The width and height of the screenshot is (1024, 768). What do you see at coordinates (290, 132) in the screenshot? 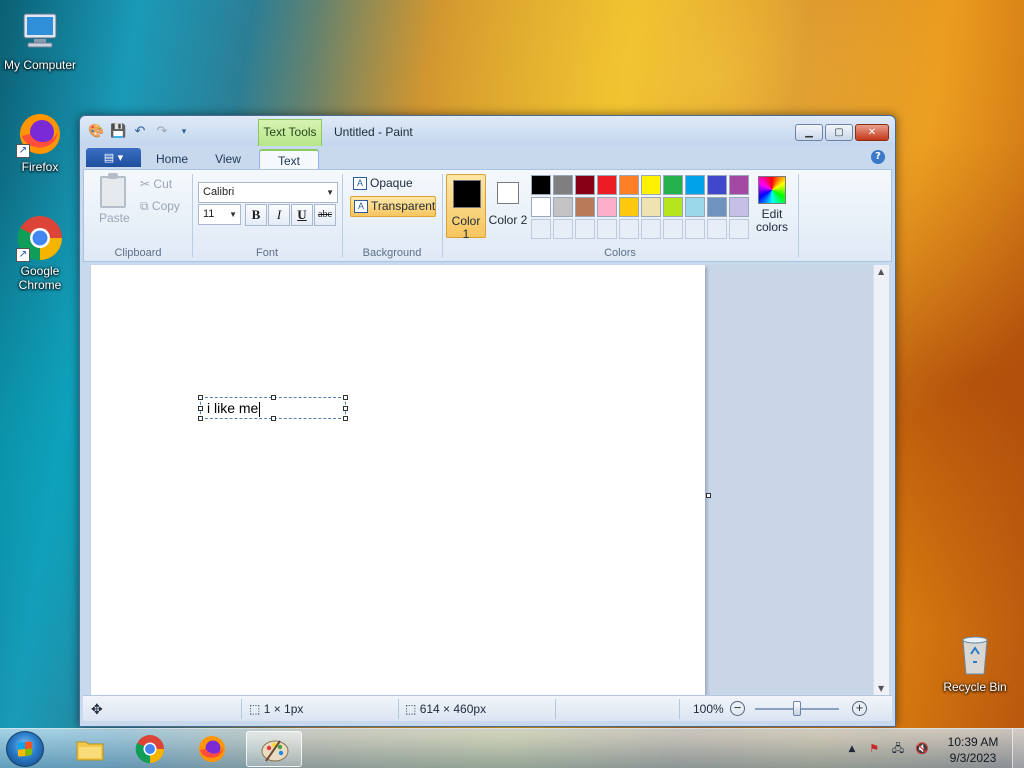
I see `context-tab-text-tools: Text Tools` at bounding box center [290, 132].